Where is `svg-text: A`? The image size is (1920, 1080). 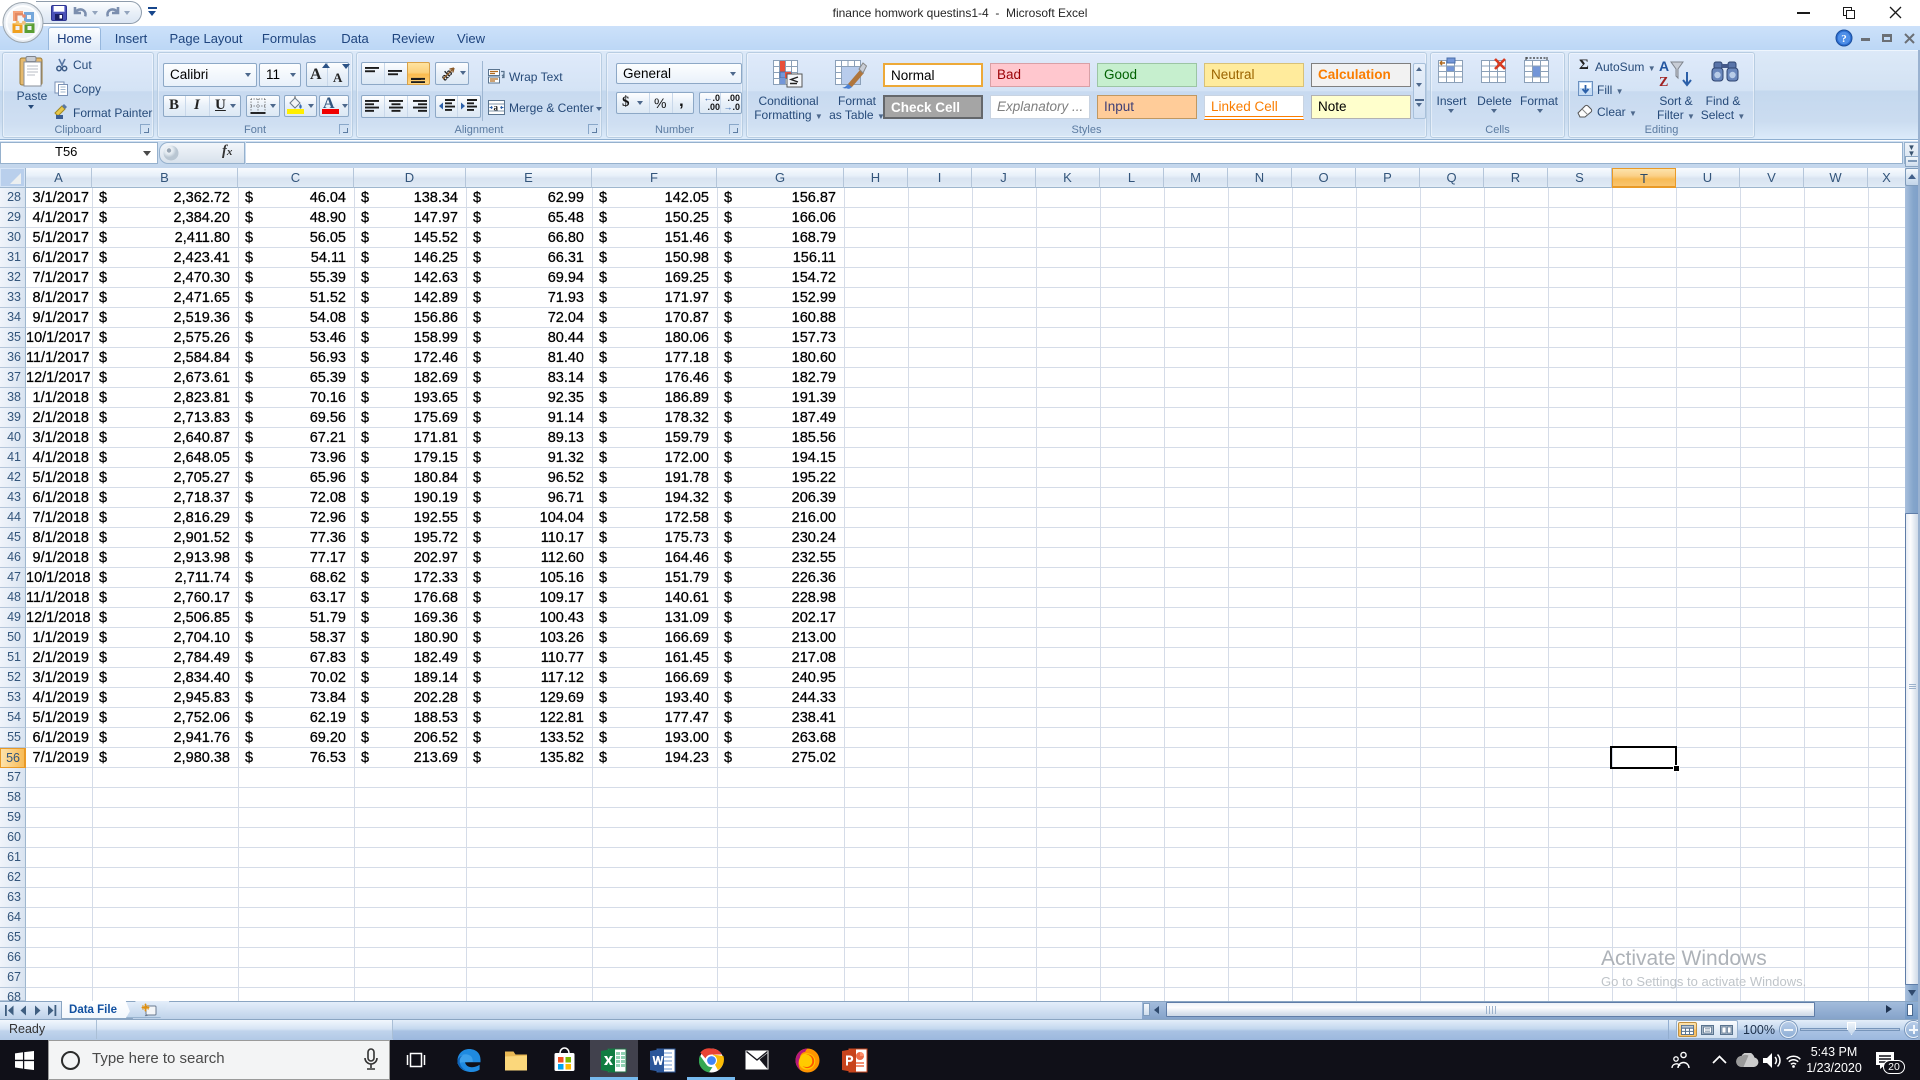
svg-text: A is located at coordinates (1664, 66).